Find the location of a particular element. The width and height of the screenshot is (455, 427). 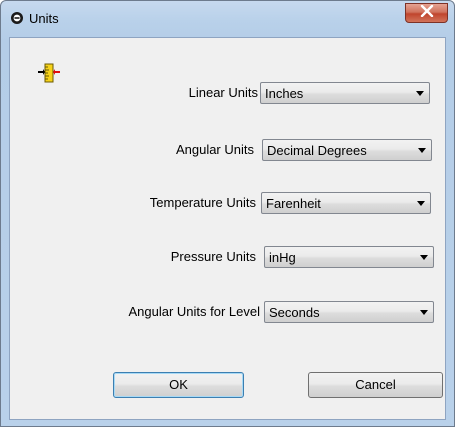

angular-units-for-level-select: Seconds is located at coordinates (349, 312).